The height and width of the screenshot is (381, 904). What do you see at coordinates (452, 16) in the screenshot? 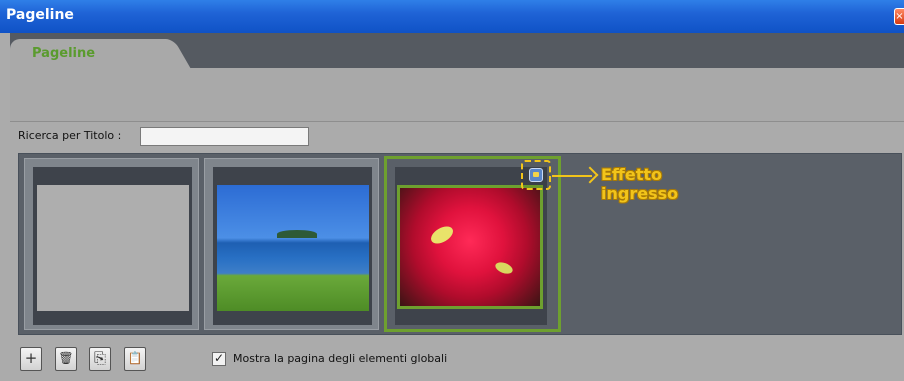
I see `title-bar: Pageline ×` at bounding box center [452, 16].